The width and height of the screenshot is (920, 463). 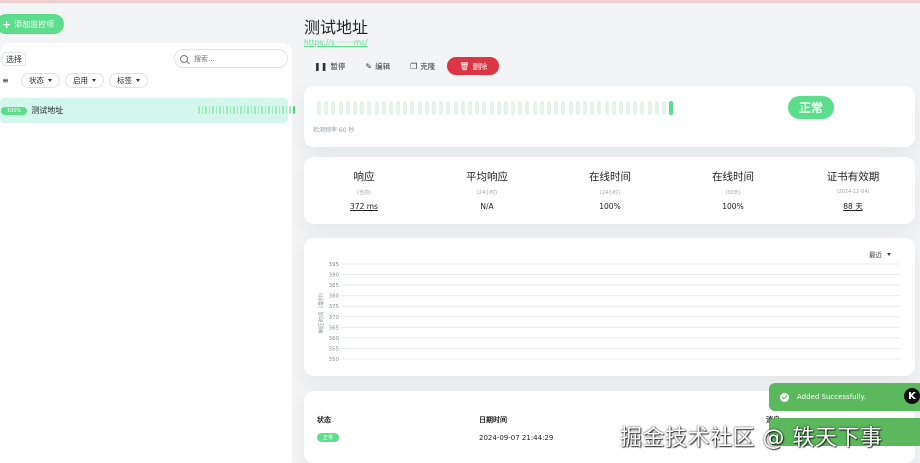 What do you see at coordinates (422, 66) in the screenshot?
I see `clone-button: ❐ 克隆` at bounding box center [422, 66].